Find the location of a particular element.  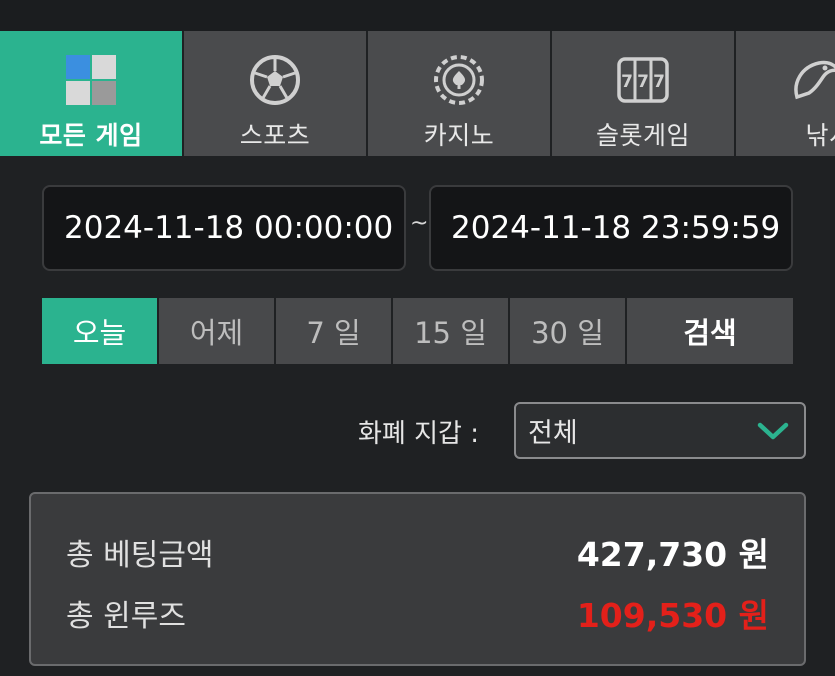

period-15days-button: 15 일 is located at coordinates (450, 331).